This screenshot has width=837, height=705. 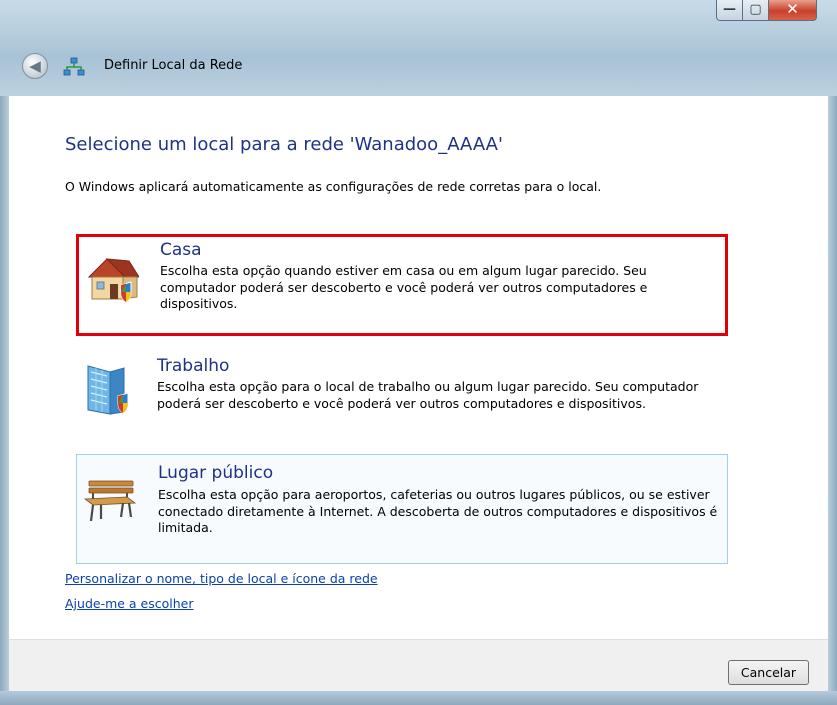 I want to click on option-work-title: Trabalho, so click(x=193, y=366).